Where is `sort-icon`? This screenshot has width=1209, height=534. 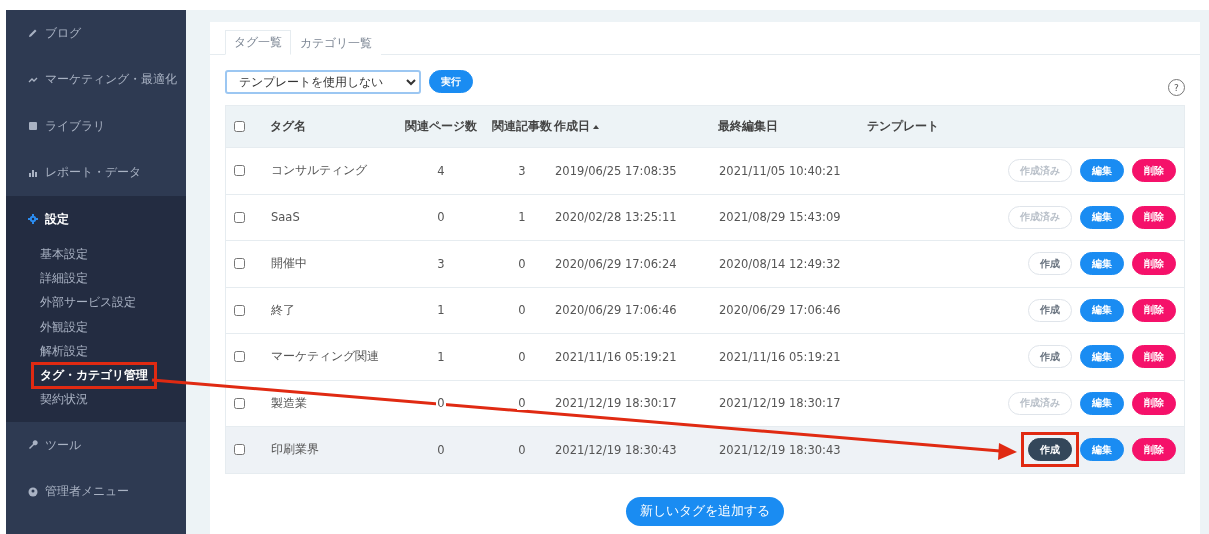 sort-icon is located at coordinates (596, 126).